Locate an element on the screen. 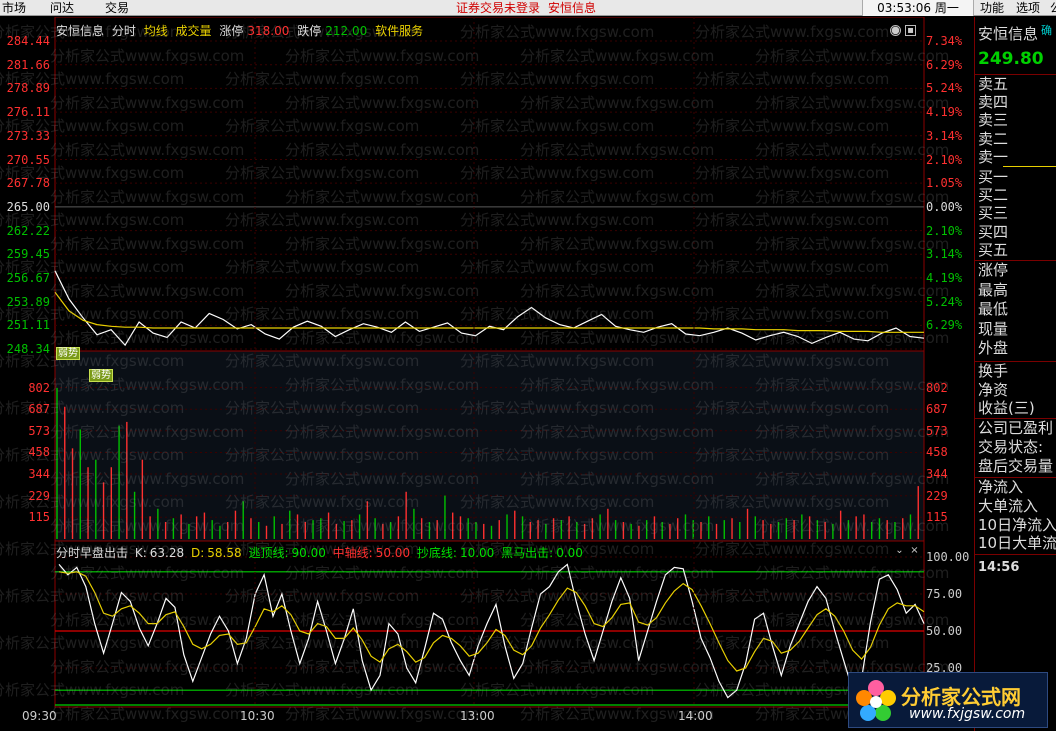 This screenshot has width=1056, height=731. logo-url: www.fxjgsw.com is located at coordinates (967, 714).